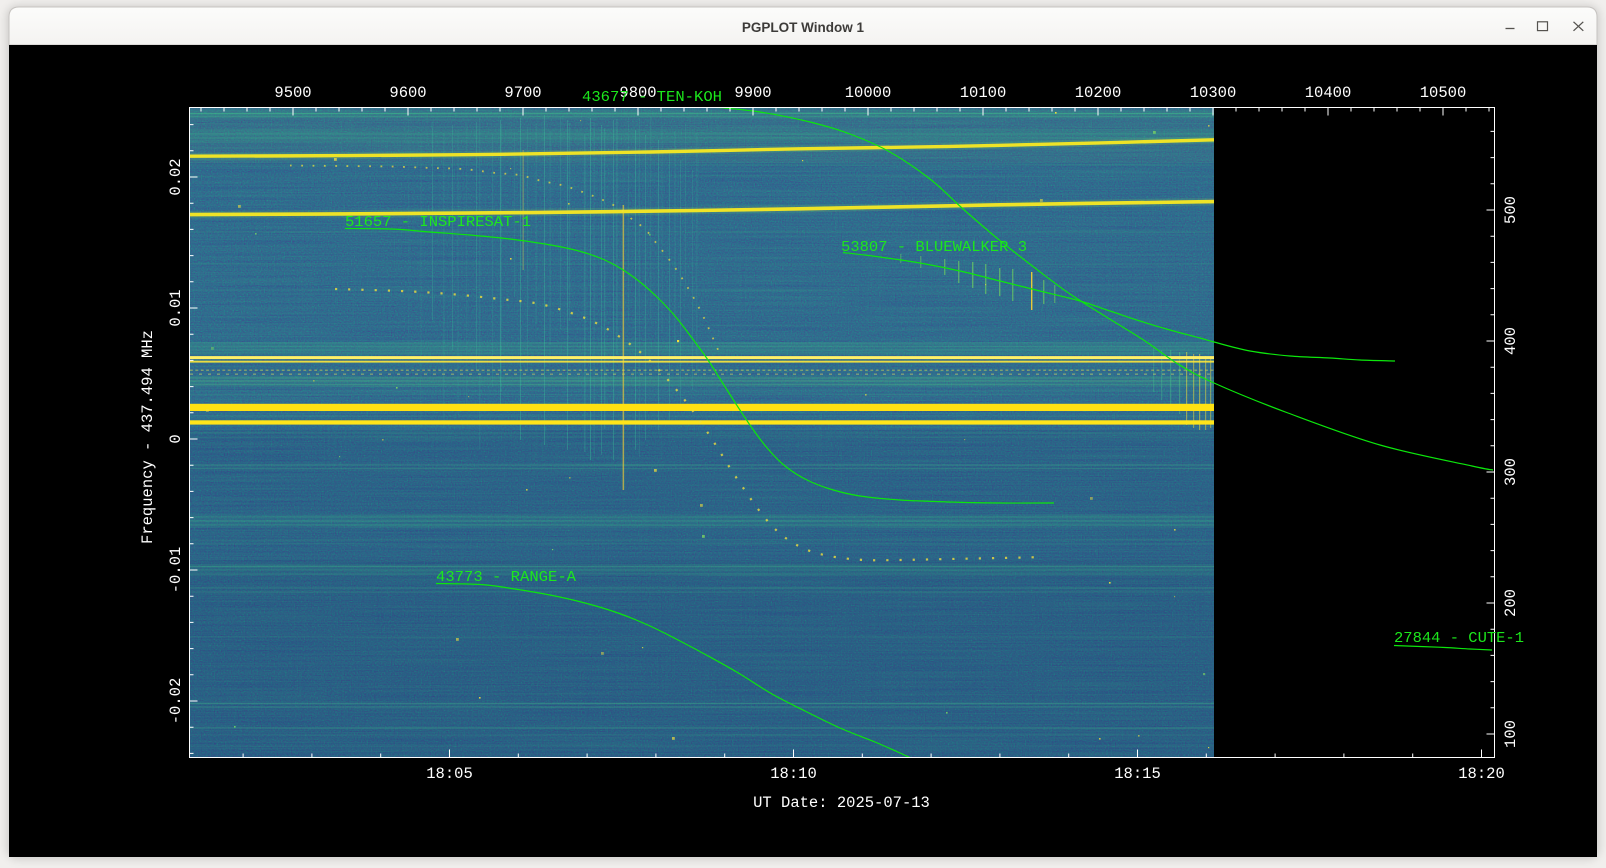 Image resolution: width=1606 pixels, height=868 pixels. What do you see at coordinates (1328, 93) in the screenshot?
I see `svg-text: 10400` at bounding box center [1328, 93].